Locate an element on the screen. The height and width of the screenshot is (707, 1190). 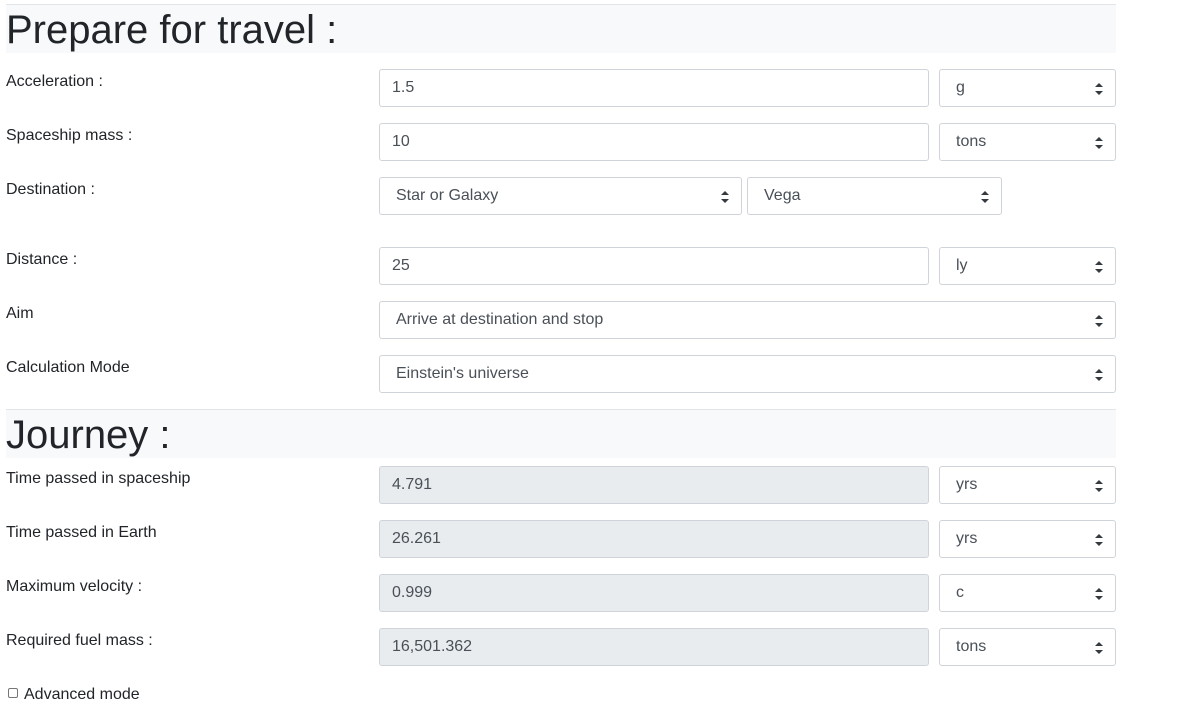
prepare-title: Prepare for travel : is located at coordinates (172, 30).